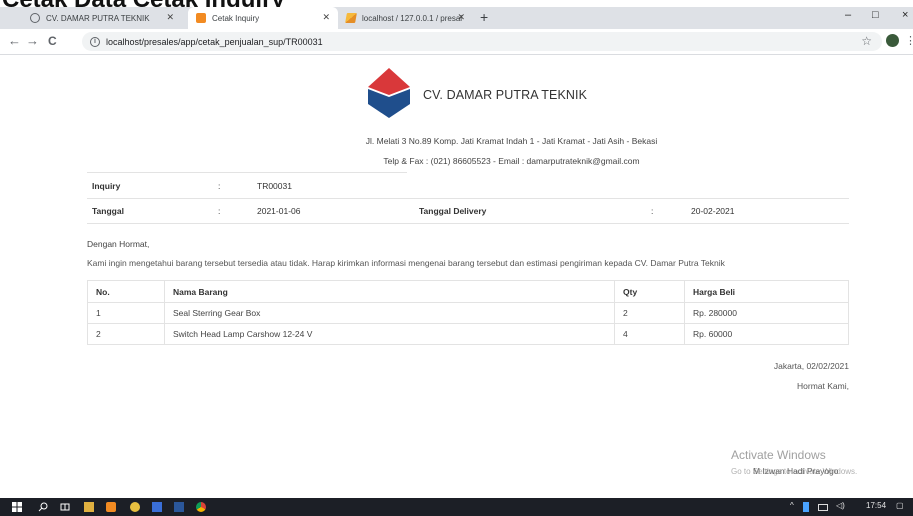 The height and width of the screenshot is (516, 913). Describe the element at coordinates (274, 186) in the screenshot. I see `inquiry-number: TR00031` at that location.